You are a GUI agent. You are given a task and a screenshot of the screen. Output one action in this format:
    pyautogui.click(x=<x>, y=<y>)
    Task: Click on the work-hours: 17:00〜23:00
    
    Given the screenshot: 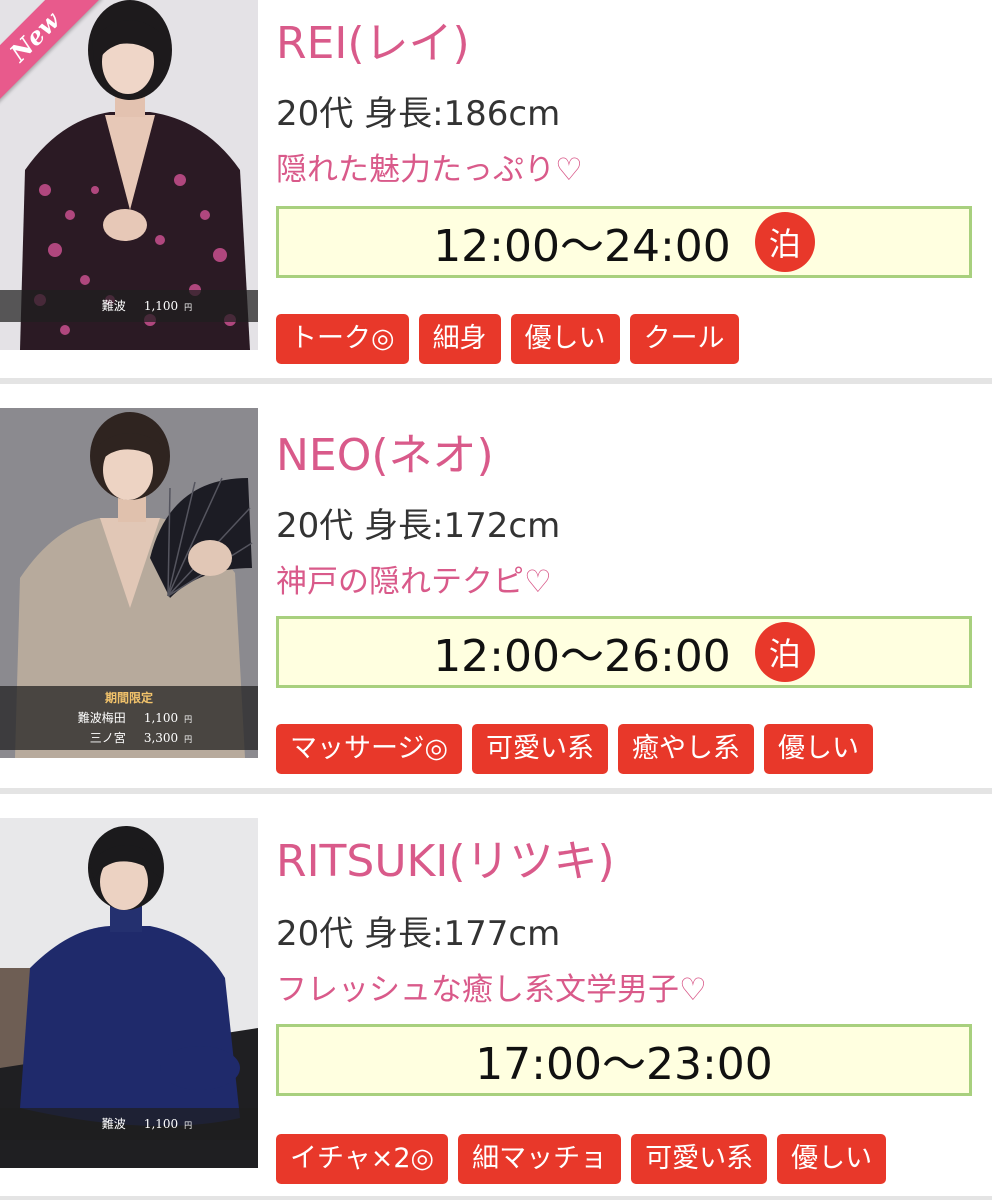 What is the action you would take?
    pyautogui.click(x=624, y=1064)
    